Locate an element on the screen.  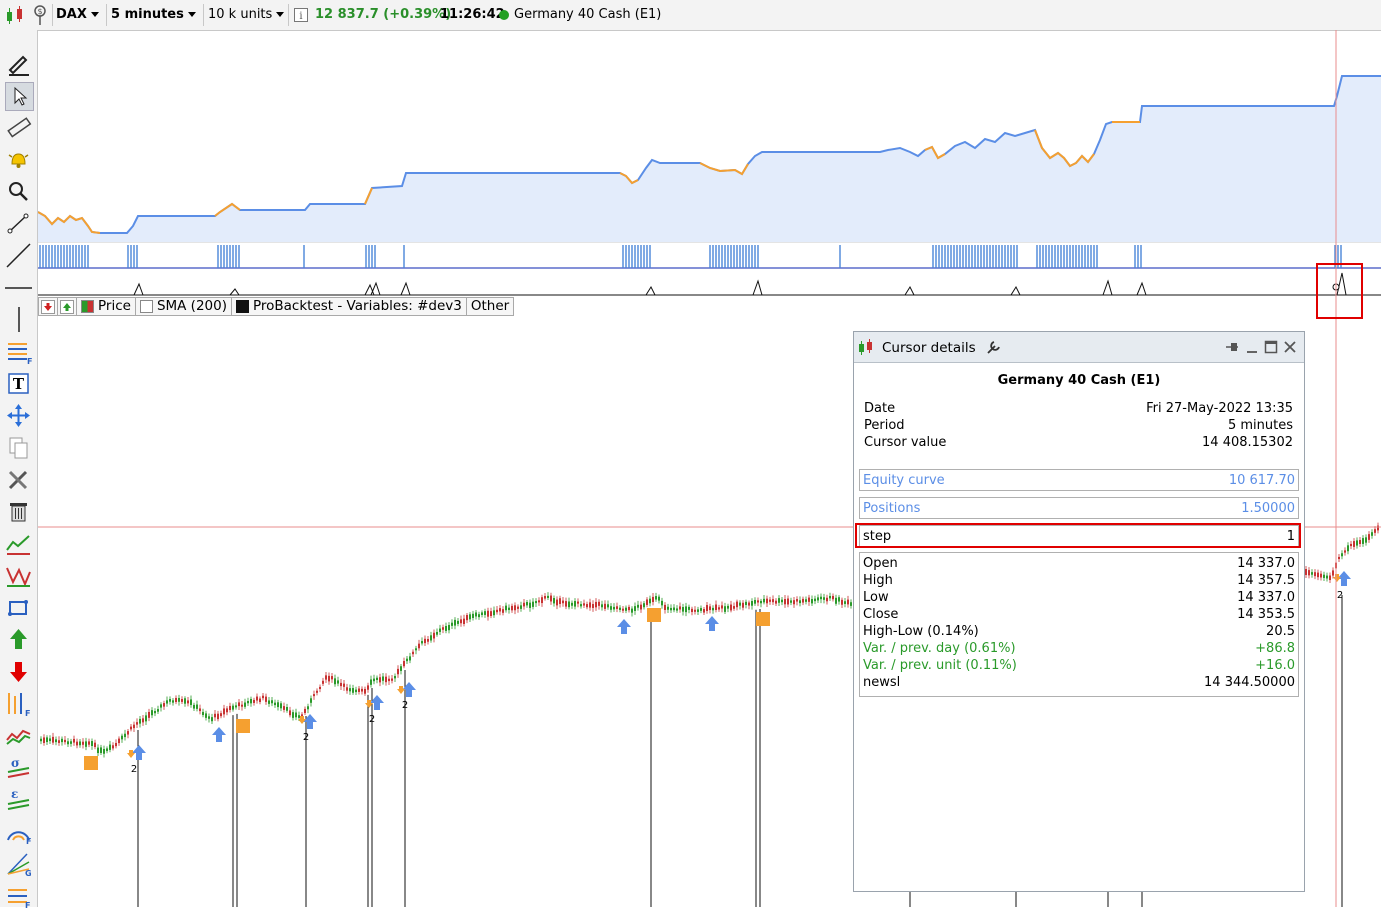
text-icon: T is located at coordinates (18, 383).